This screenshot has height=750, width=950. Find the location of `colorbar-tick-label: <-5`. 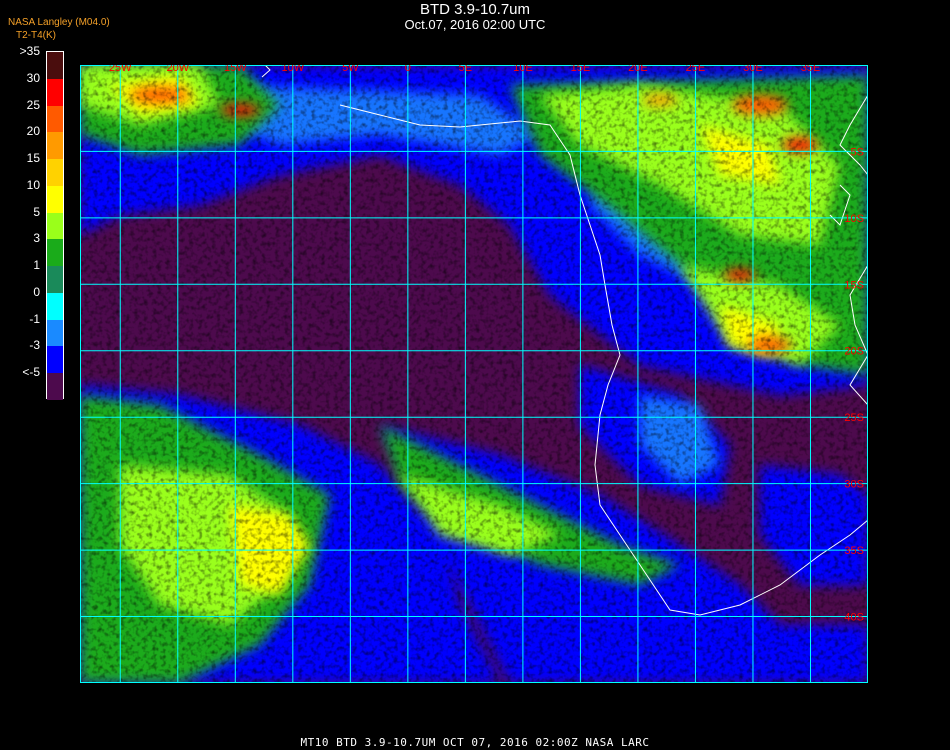

colorbar-tick-label: <-5 is located at coordinates (31, 372).